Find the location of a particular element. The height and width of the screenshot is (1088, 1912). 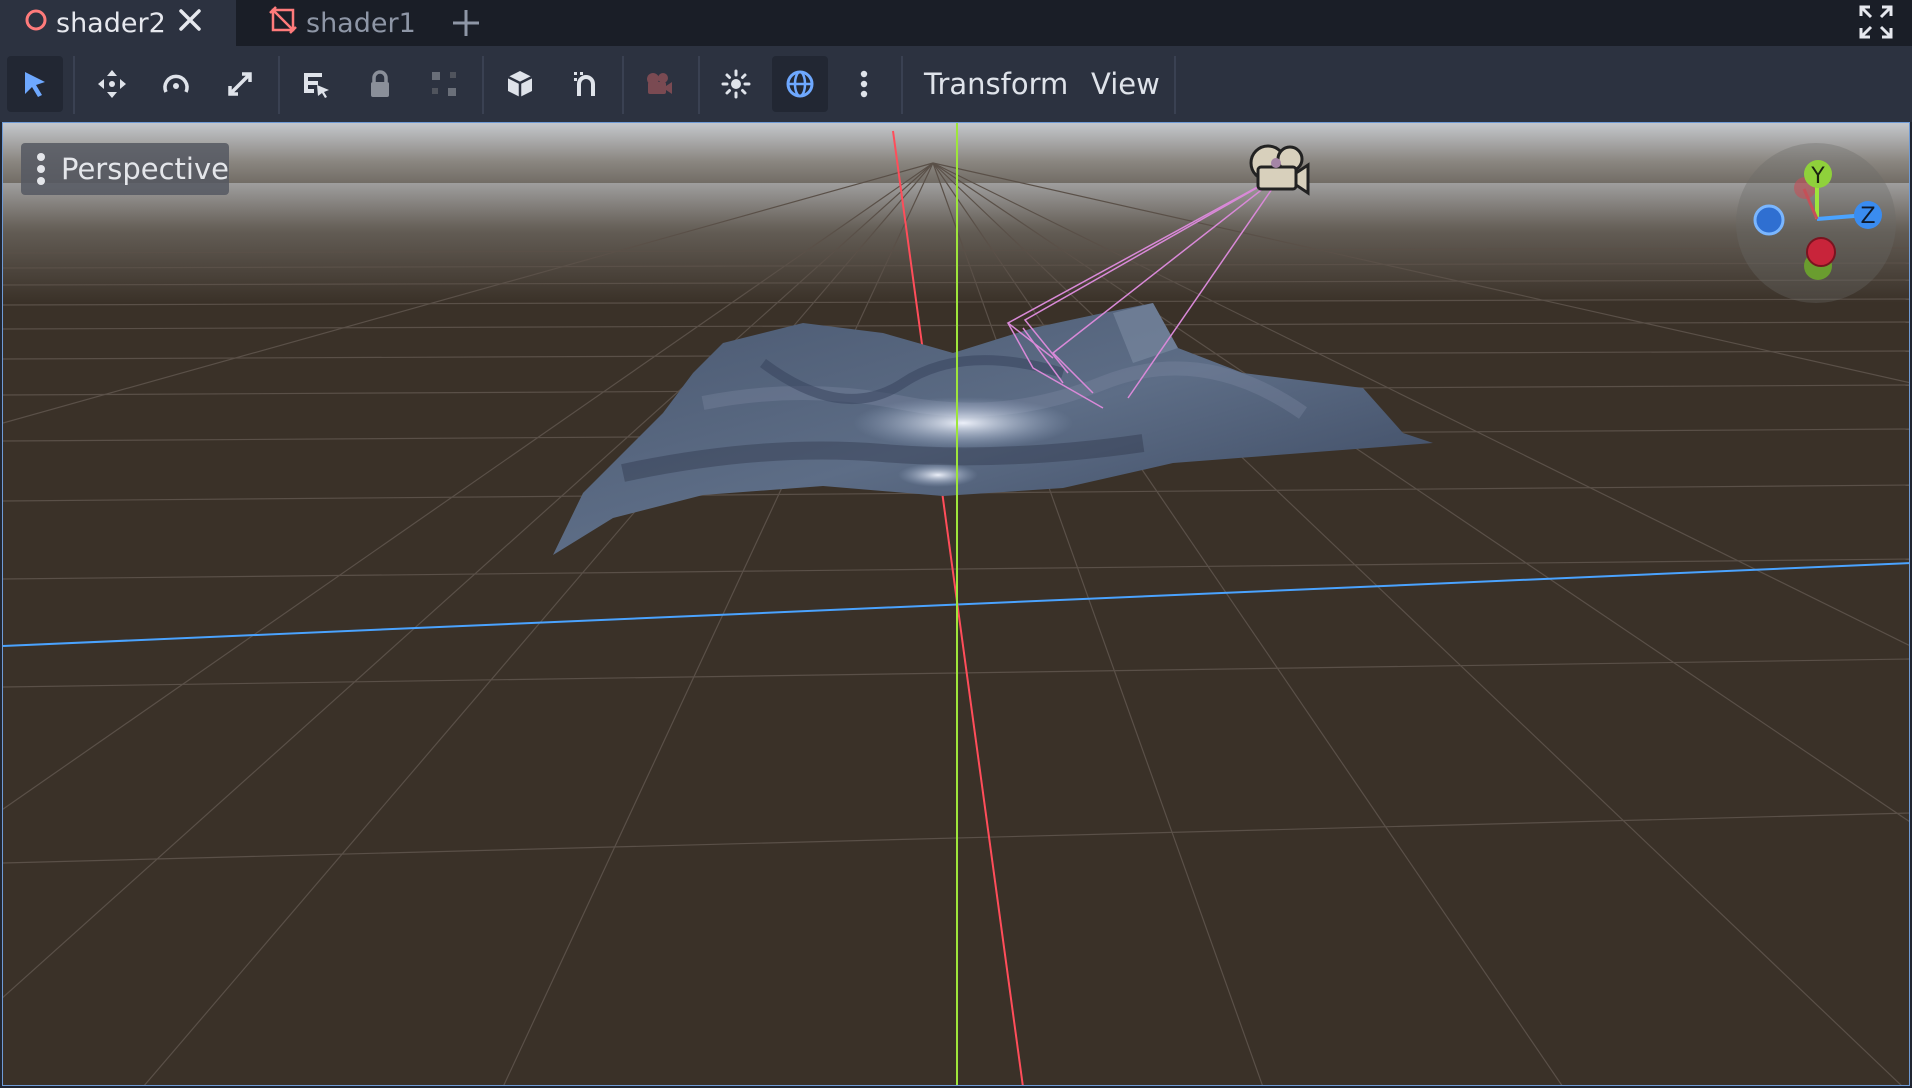

group-icon is located at coordinates (444, 84).